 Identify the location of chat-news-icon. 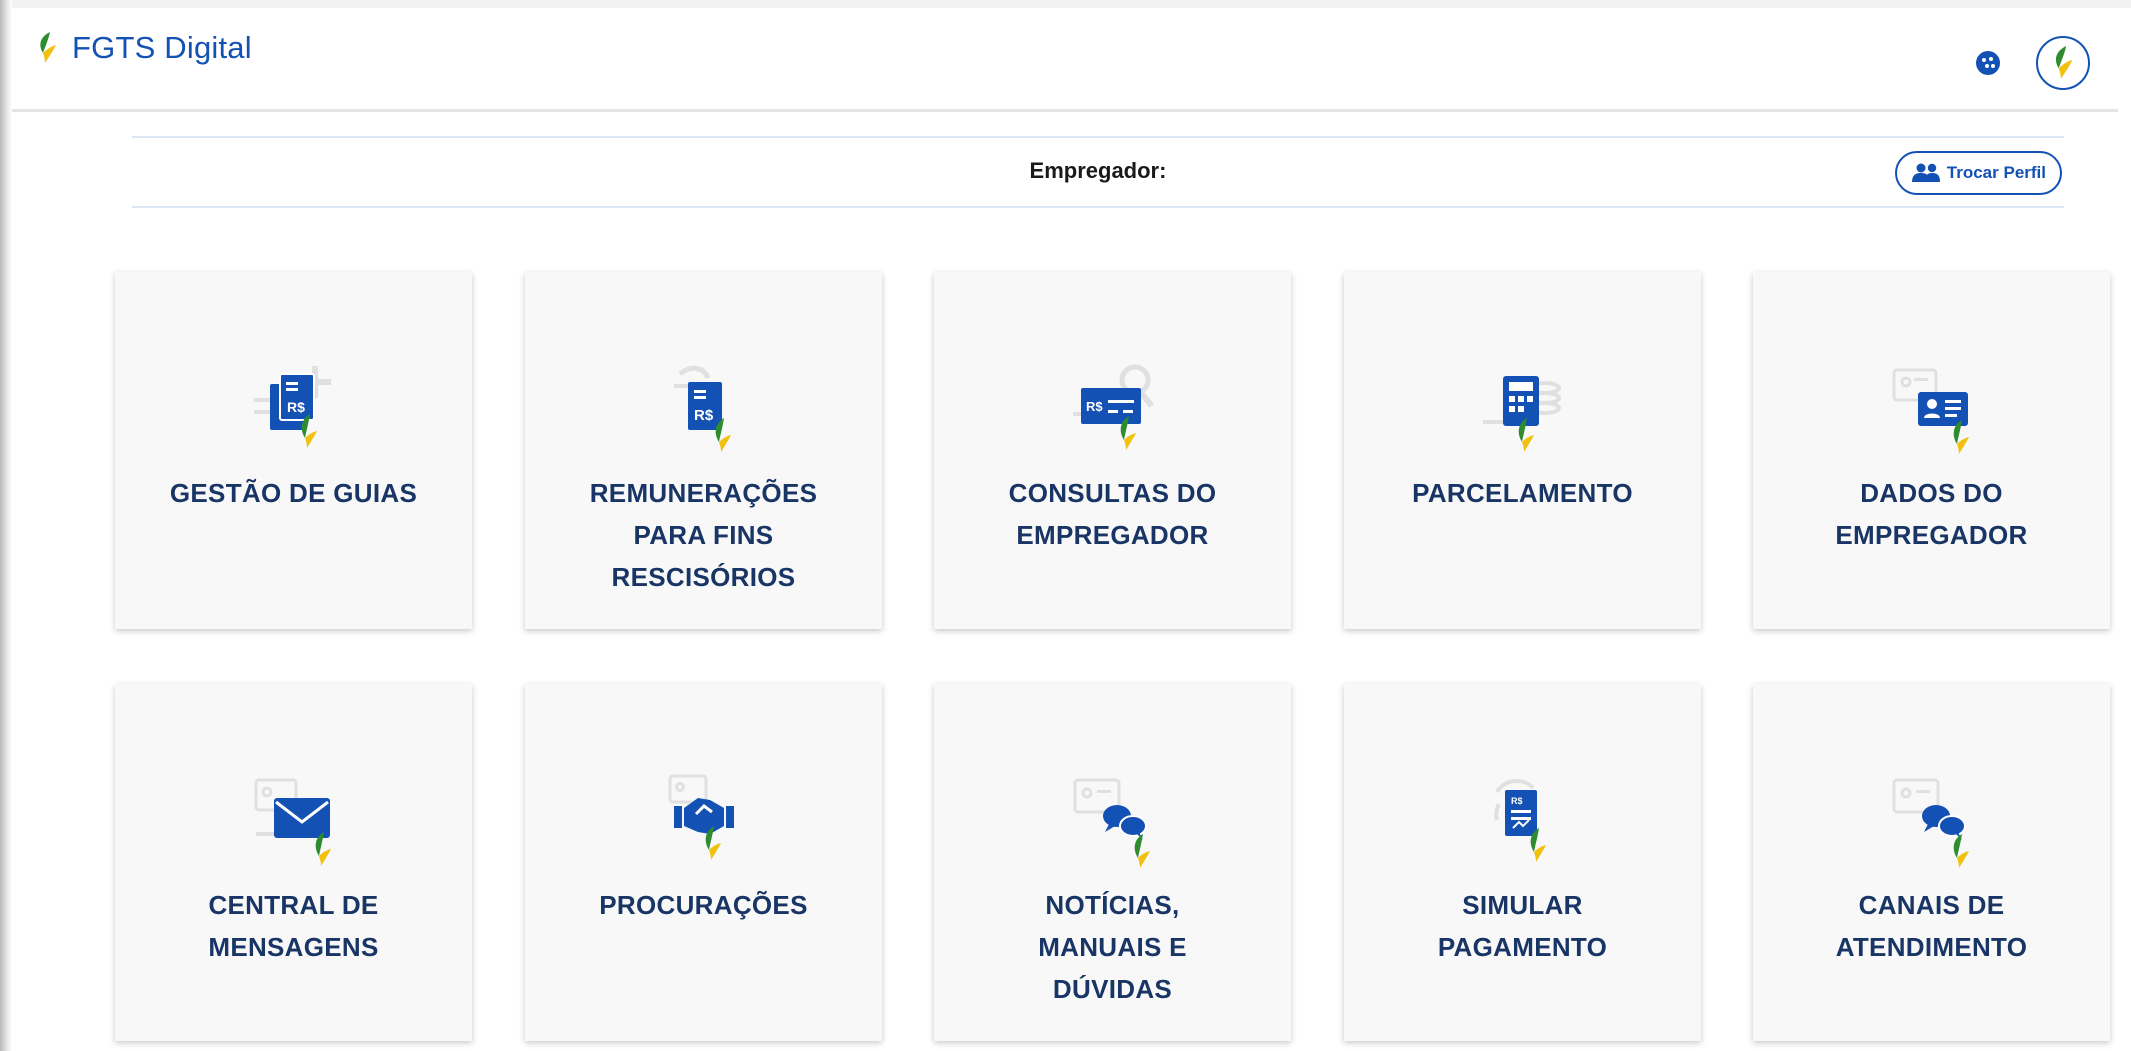
(1111, 823).